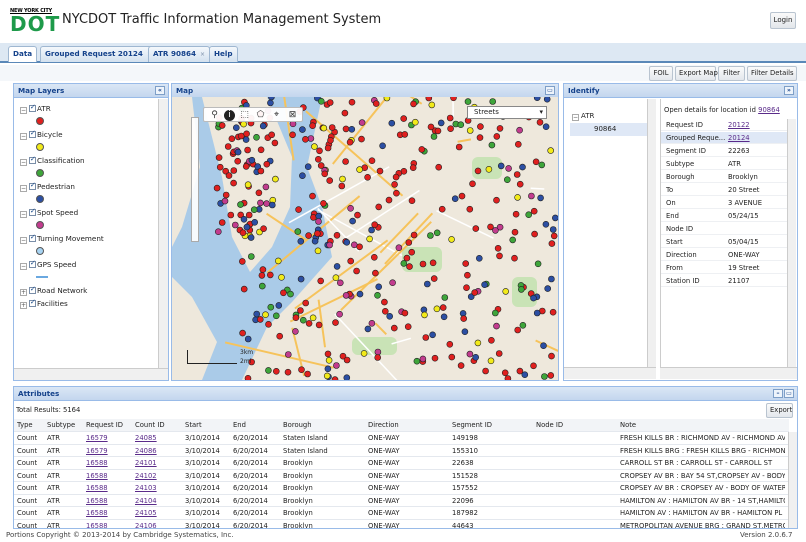  I want to click on login-button: Login, so click(783, 20).